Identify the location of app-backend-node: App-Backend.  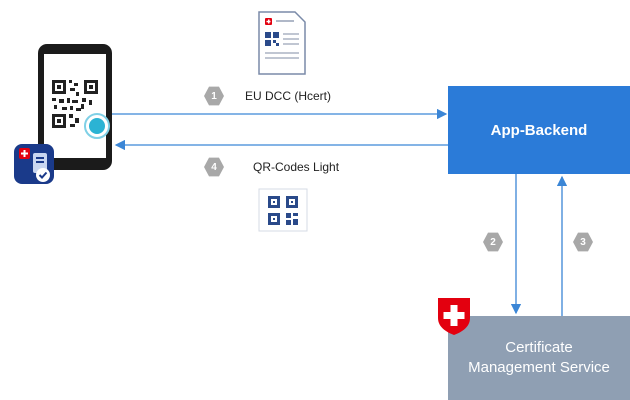
(539, 130).